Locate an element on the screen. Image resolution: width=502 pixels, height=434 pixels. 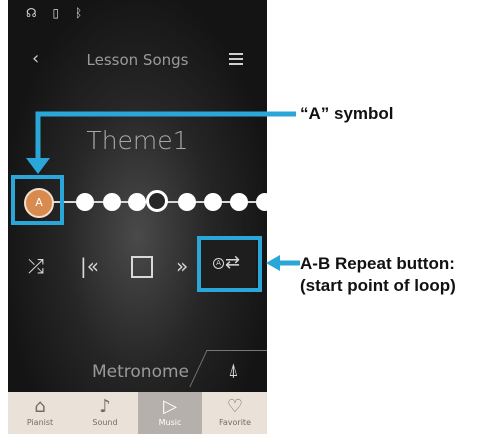
ab-arrowhead is located at coordinates (273, 263).